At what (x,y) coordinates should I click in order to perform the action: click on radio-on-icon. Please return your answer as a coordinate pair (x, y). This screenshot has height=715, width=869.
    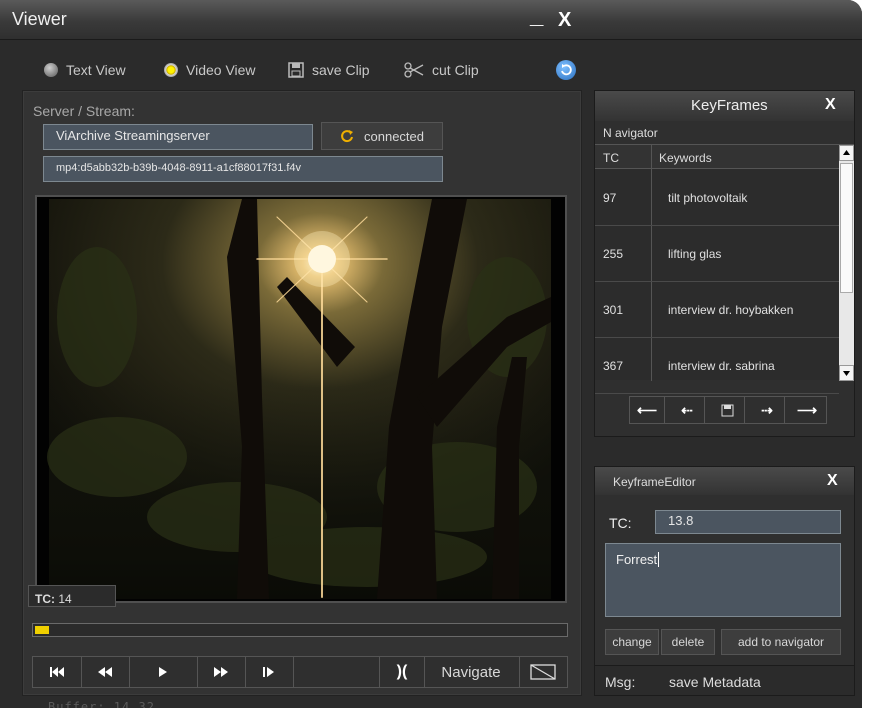
    Looking at the image, I should click on (171, 70).